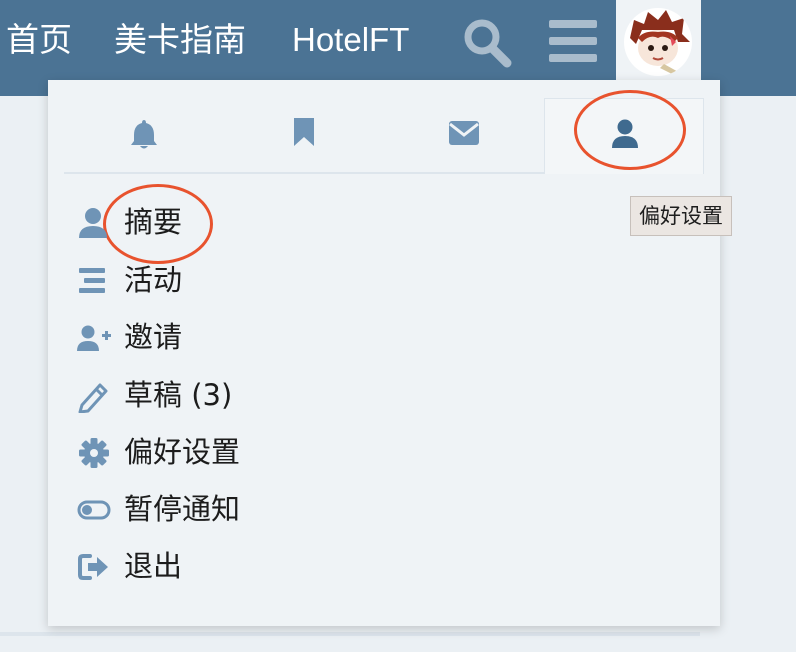 Image resolution: width=796 pixels, height=652 pixels. Describe the element at coordinates (658, 42) in the screenshot. I see `user-avatar` at that location.